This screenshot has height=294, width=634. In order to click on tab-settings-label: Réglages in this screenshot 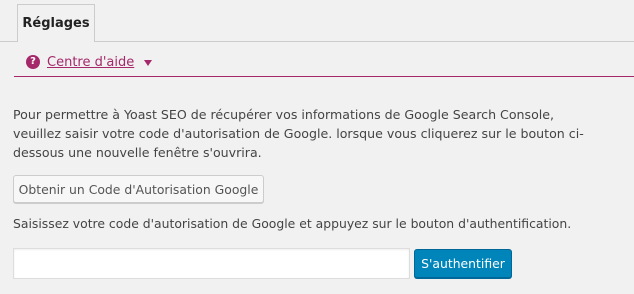, I will do `click(56, 23)`.